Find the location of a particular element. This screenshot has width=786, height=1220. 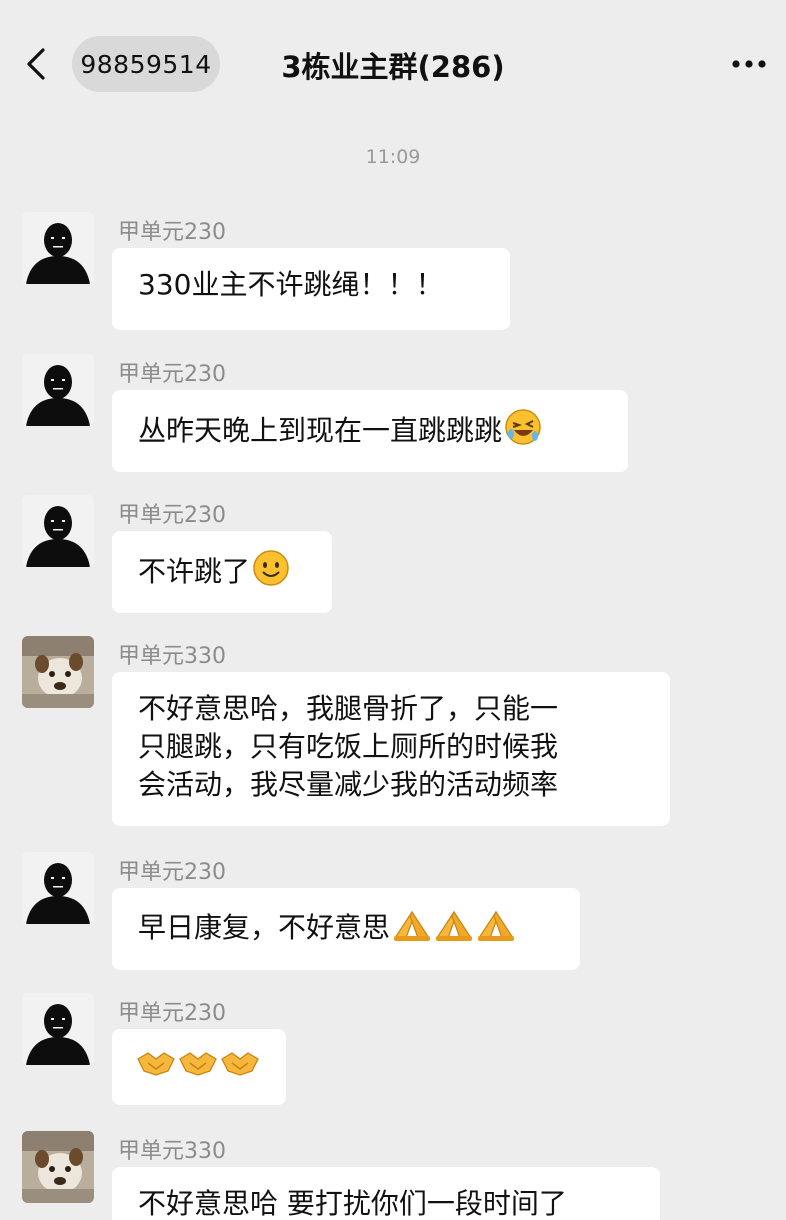

more-icon is located at coordinates (749, 64).